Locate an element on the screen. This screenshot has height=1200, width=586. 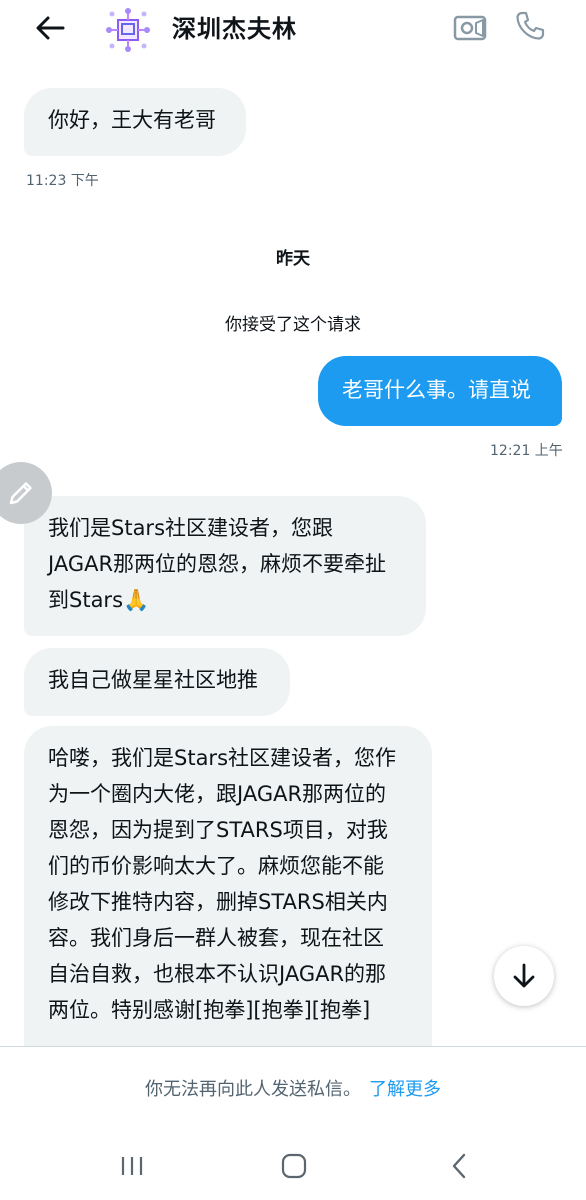
conversation-title: 深圳杰夫林 is located at coordinates (234, 29).